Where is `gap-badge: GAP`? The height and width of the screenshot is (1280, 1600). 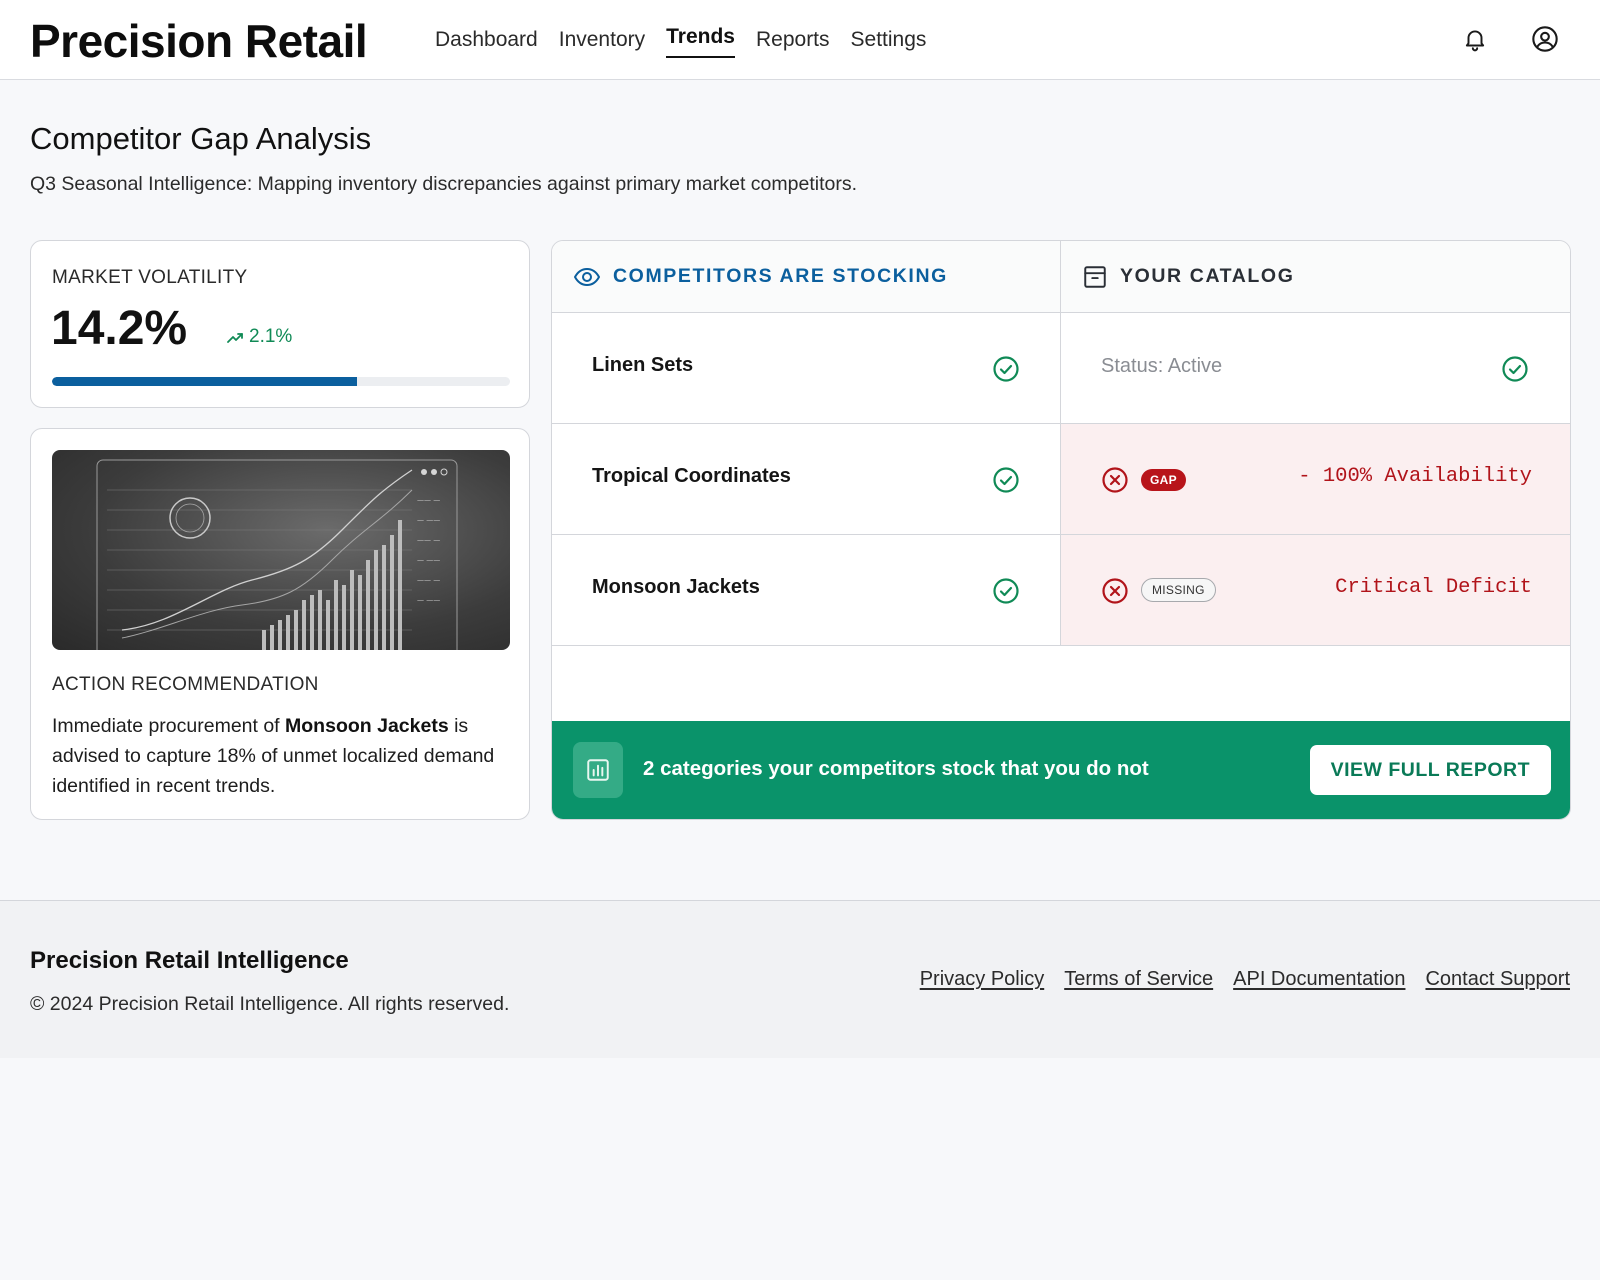 gap-badge: GAP is located at coordinates (1163, 480).